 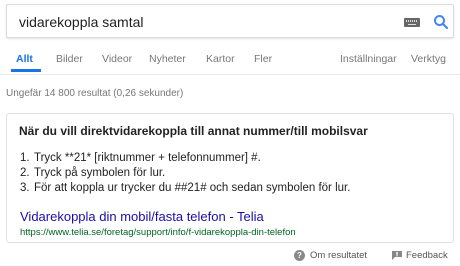 I want to click on about-result-link: Om resultatet, so click(x=338, y=255).